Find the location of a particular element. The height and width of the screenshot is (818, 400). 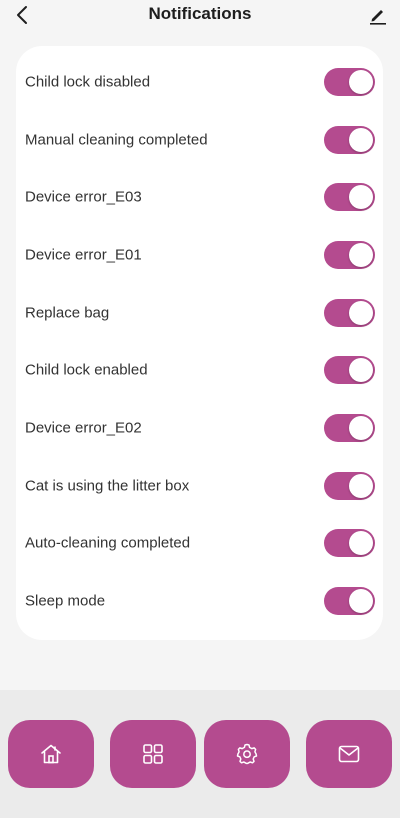

notification-row: Cat is using the litter box is located at coordinates (199, 486).